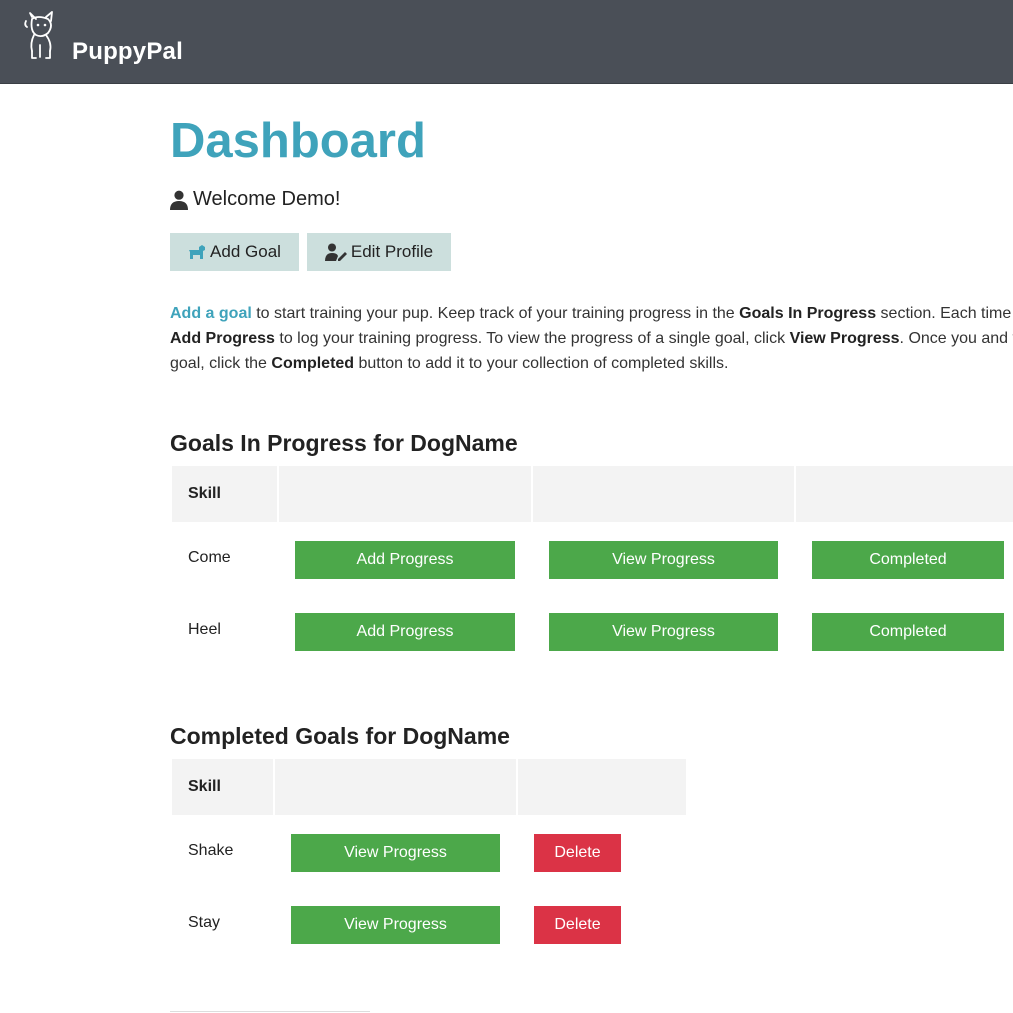 This screenshot has height=1013, width=1013. Describe the element at coordinates (211, 313) in the screenshot. I see `add-goal-link: Add a goal` at that location.